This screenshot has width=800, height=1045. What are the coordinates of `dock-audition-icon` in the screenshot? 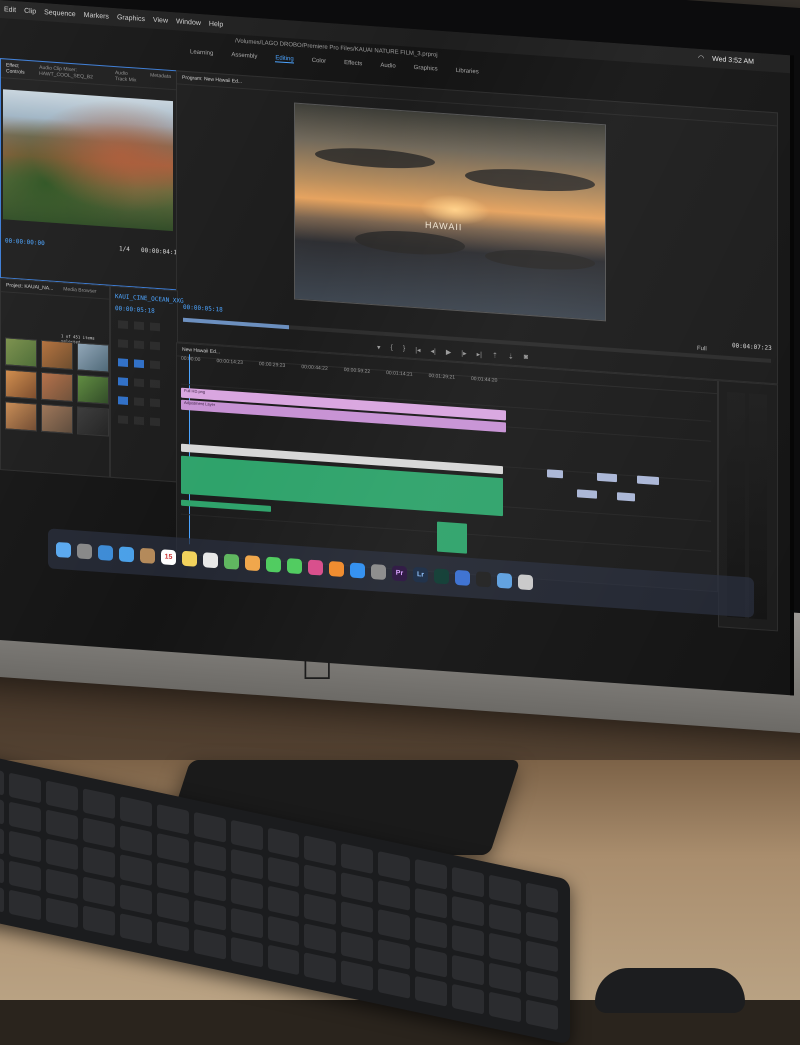 It's located at (441, 575).